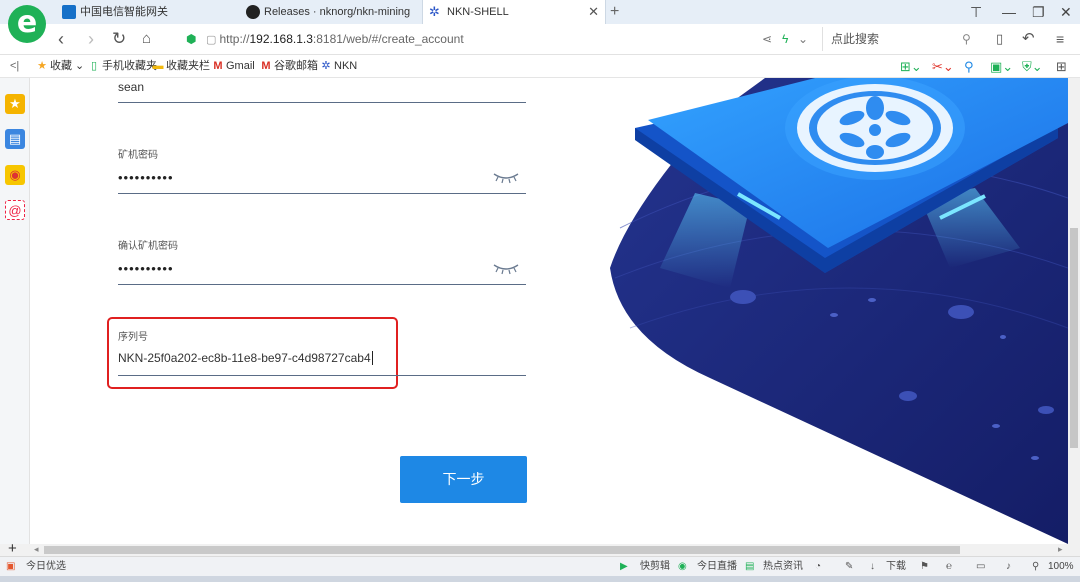  Describe the element at coordinates (1060, 549) in the screenshot. I see `scroll-right-icon: ▸` at that location.